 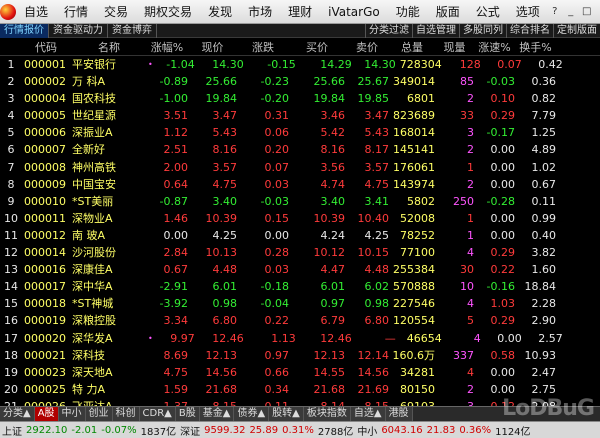 I want to click on watchlist-manage-button: 自选管理, so click(x=435, y=30).